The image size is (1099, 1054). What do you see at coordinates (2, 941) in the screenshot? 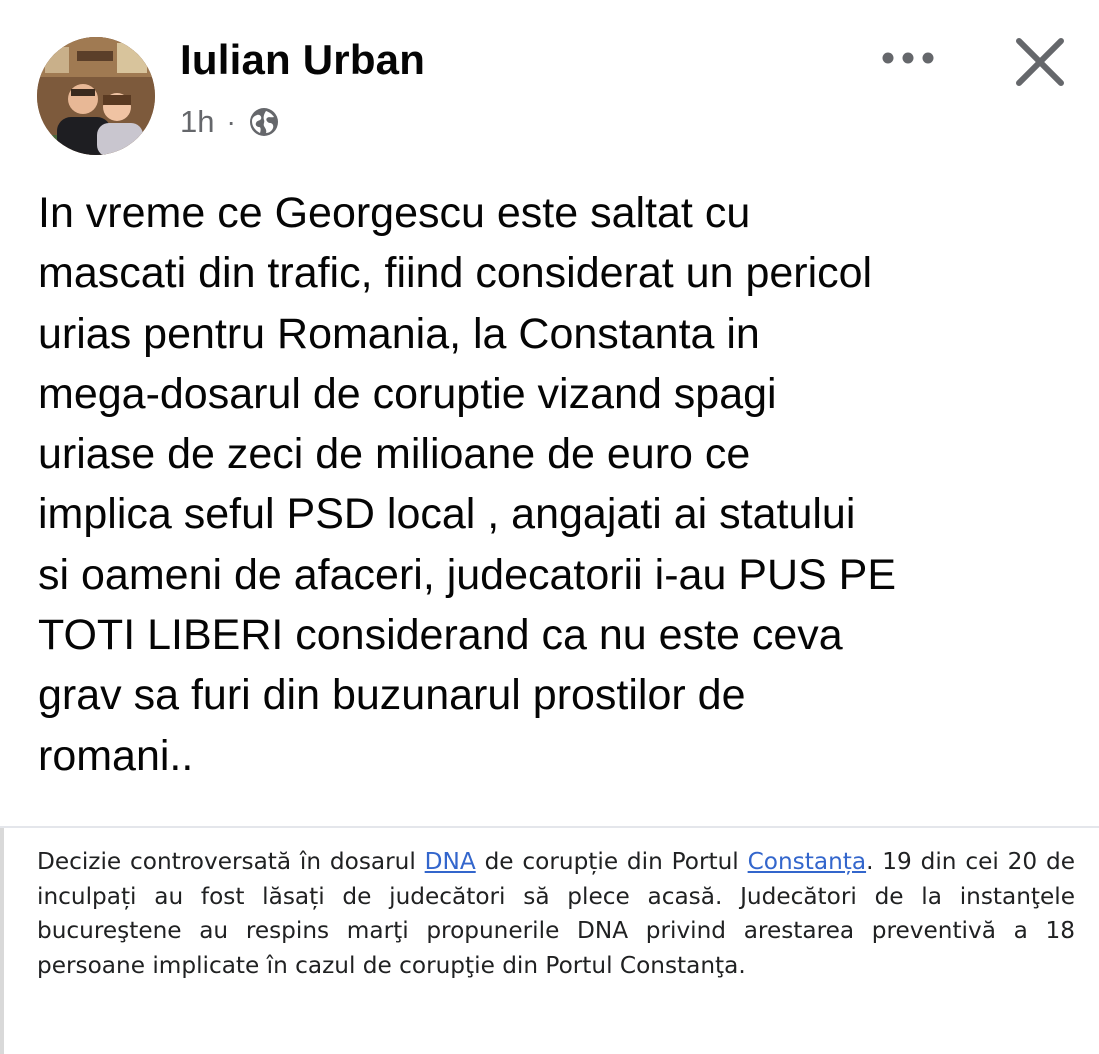
I see `quote-left-edge` at bounding box center [2, 941].